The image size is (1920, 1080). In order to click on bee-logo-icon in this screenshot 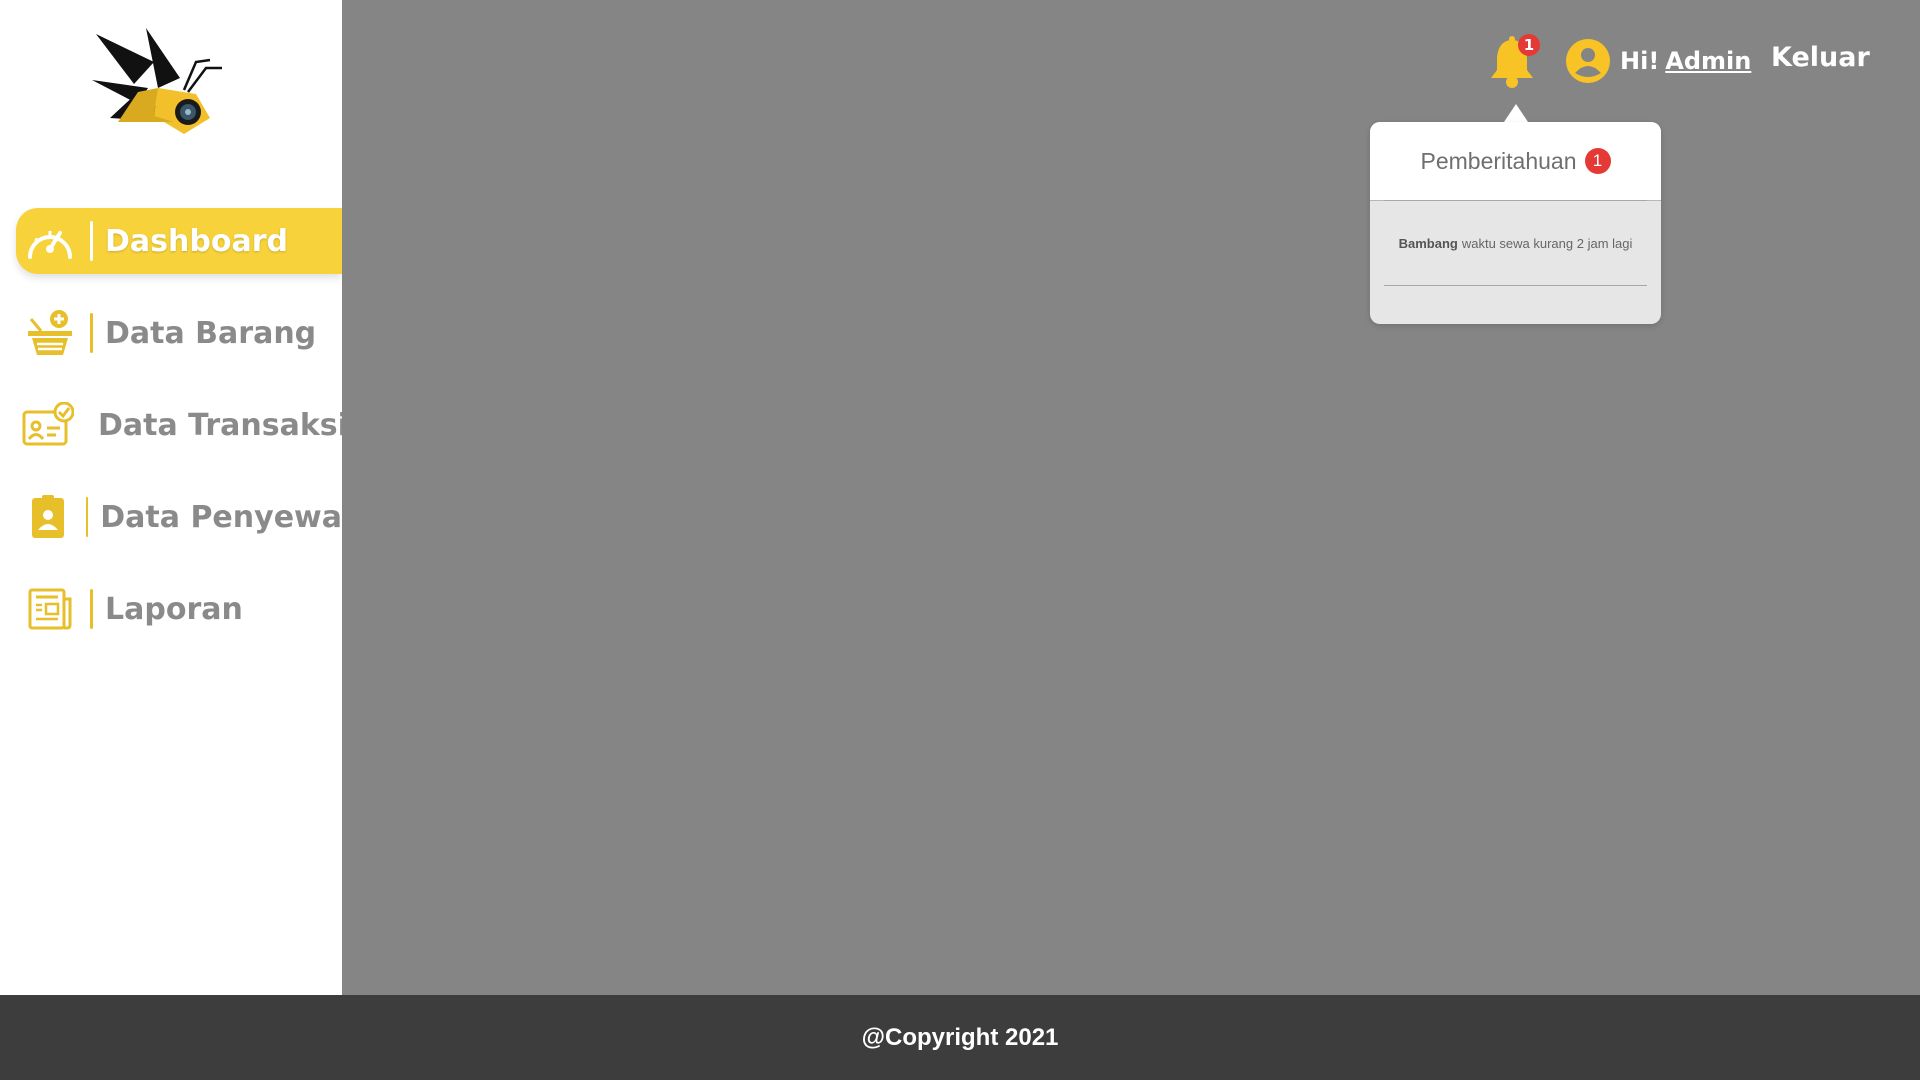, I will do `click(157, 81)`.